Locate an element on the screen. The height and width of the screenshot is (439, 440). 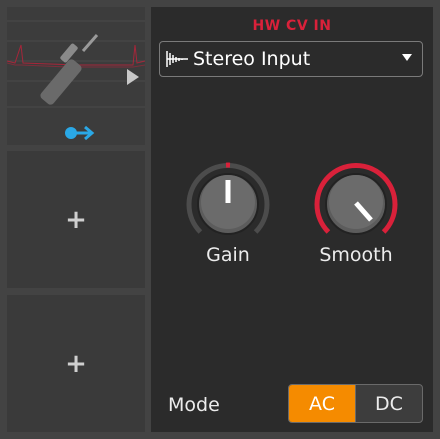
modulator-slot-2: + is located at coordinates (76, 219).